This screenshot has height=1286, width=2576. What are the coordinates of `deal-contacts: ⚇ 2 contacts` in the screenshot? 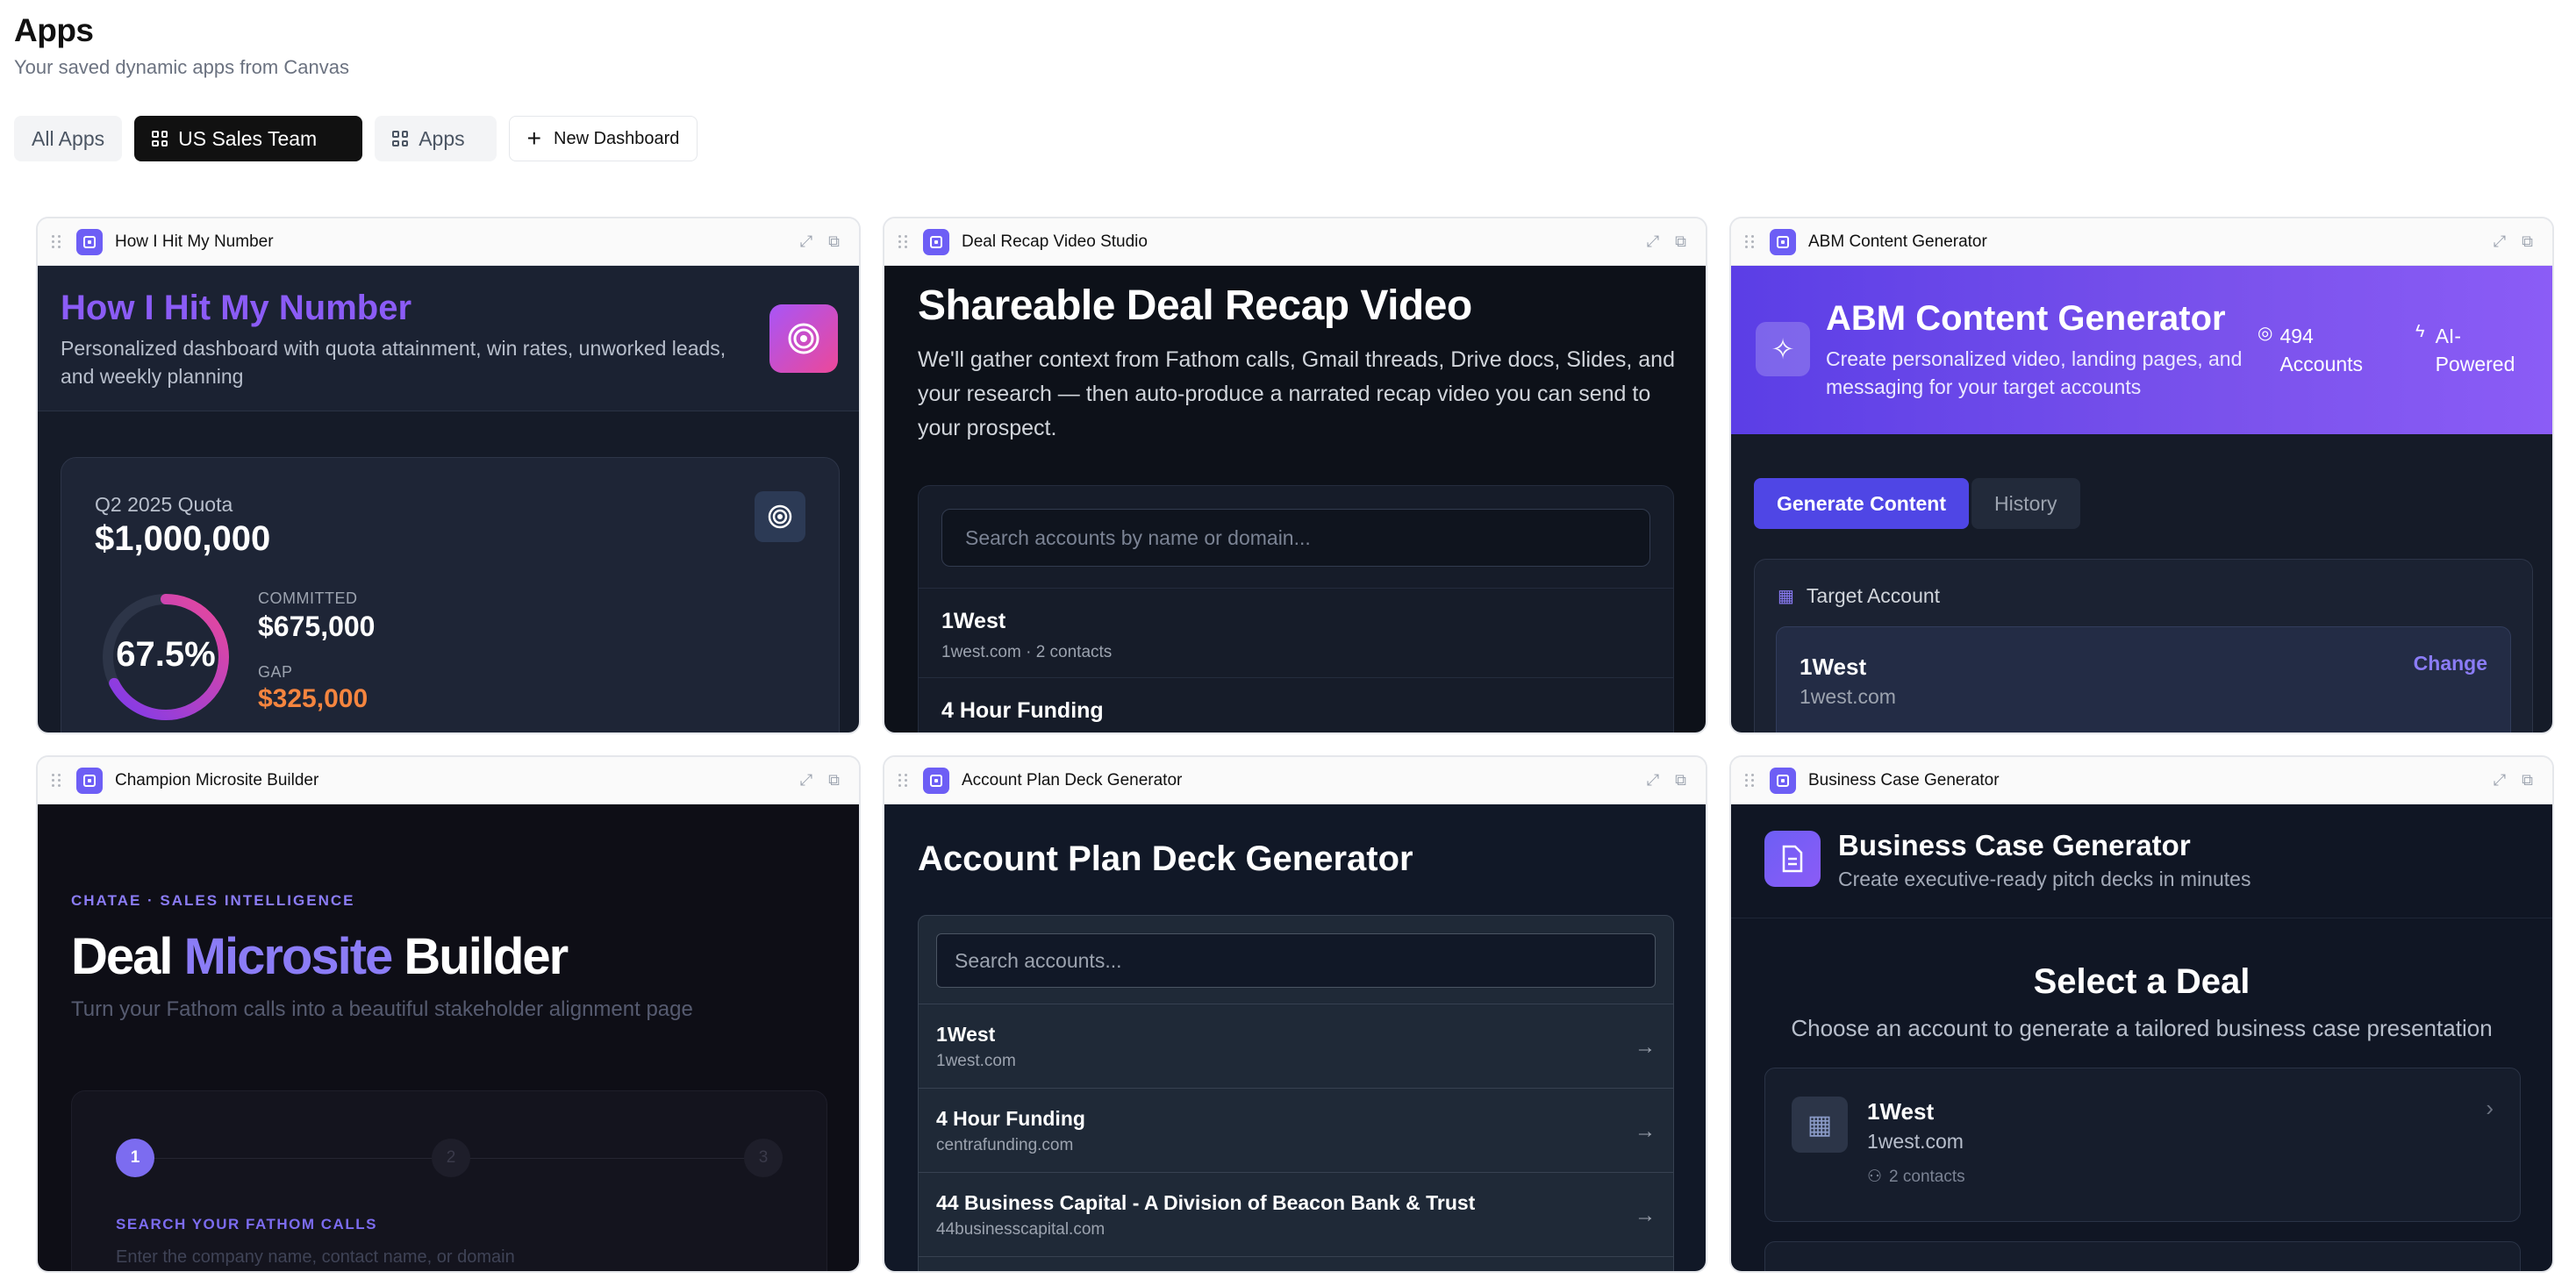 It's located at (1916, 1177).